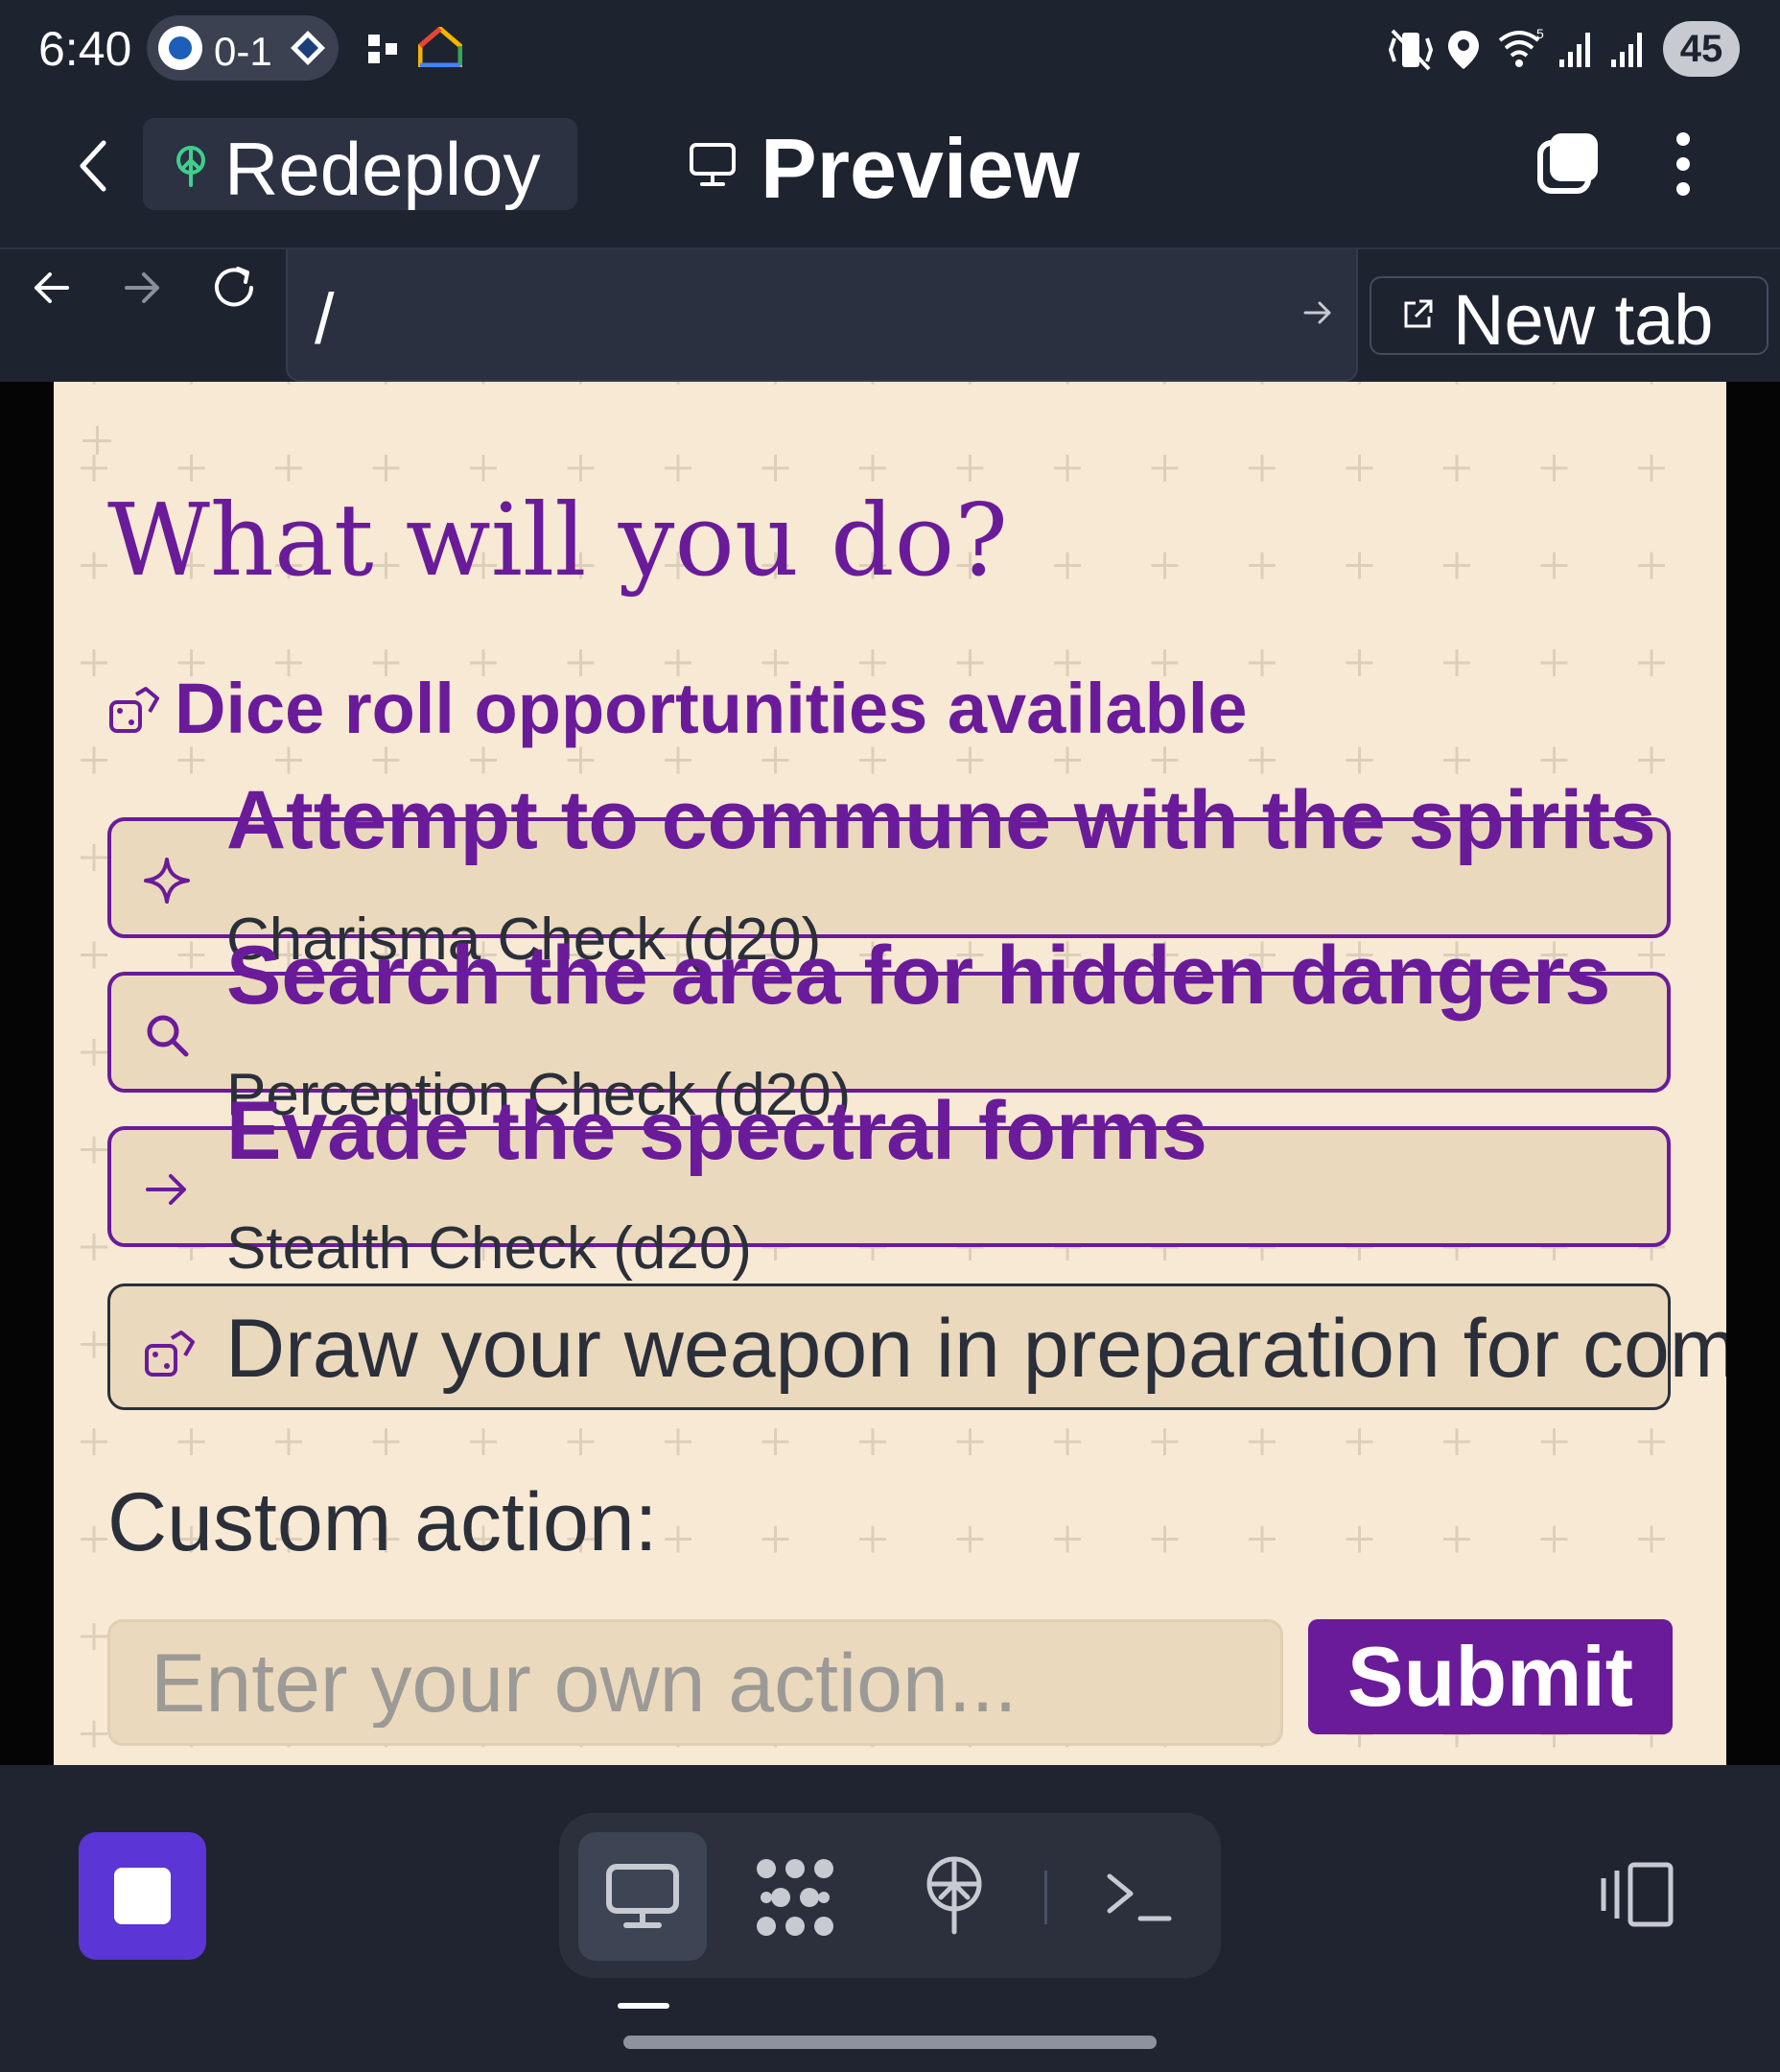 The height and width of the screenshot is (2072, 1780). What do you see at coordinates (557, 540) in the screenshot?
I see `page-heading: What will you do?` at bounding box center [557, 540].